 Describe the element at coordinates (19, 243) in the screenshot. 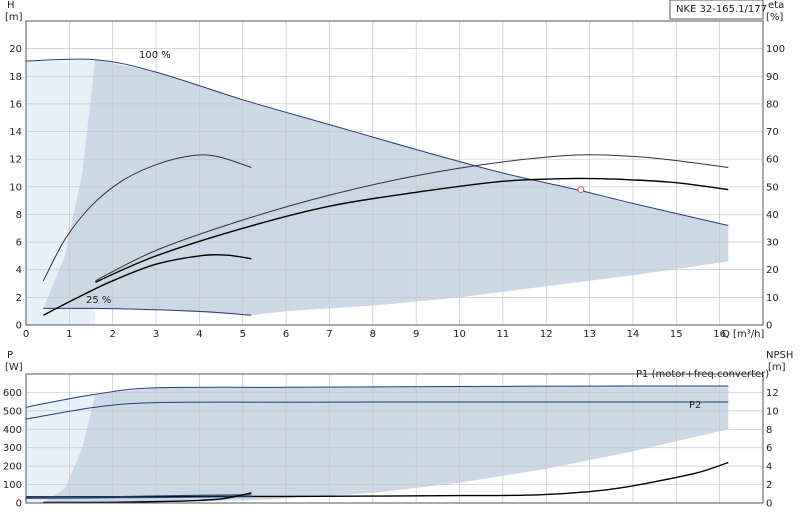

I see `top-left-tick-label: 6` at that location.